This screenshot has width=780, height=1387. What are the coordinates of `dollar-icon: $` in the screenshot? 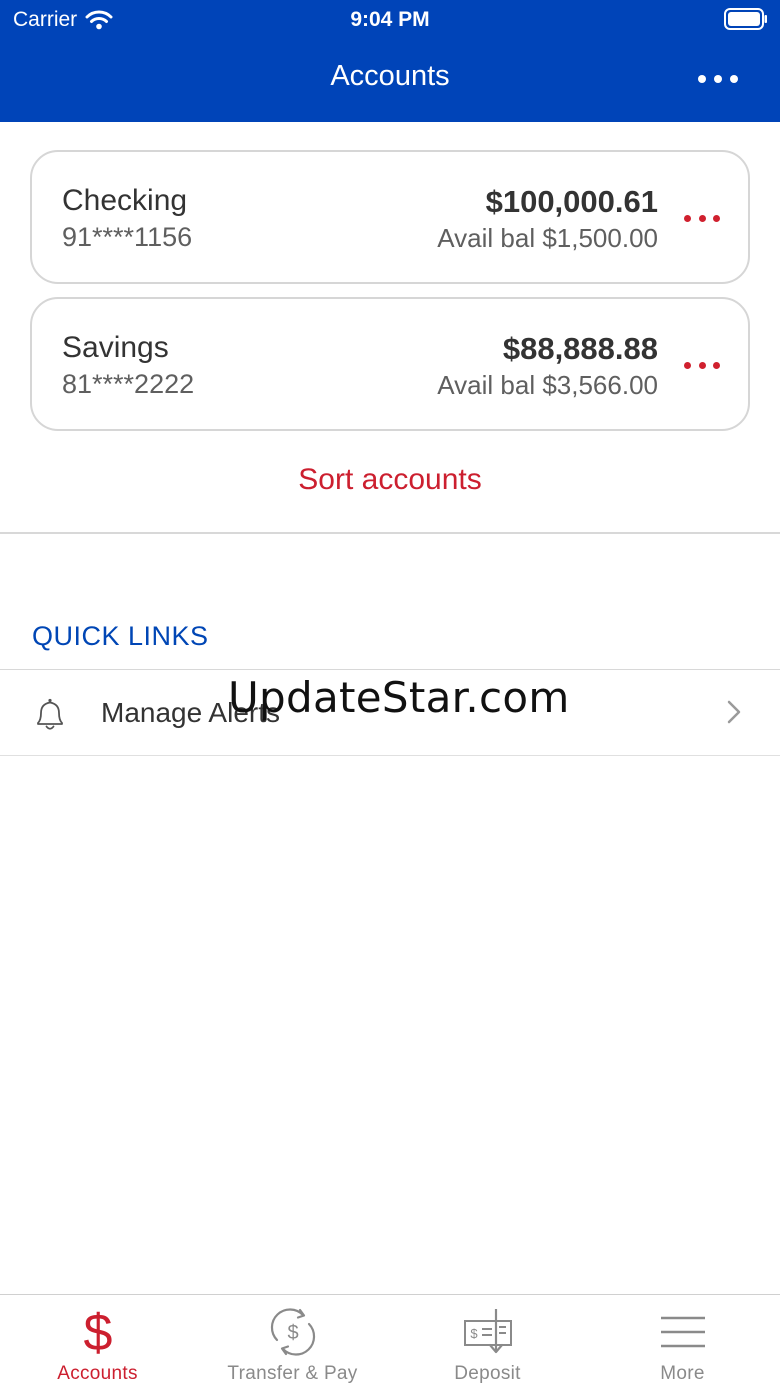 It's located at (98, 1332).